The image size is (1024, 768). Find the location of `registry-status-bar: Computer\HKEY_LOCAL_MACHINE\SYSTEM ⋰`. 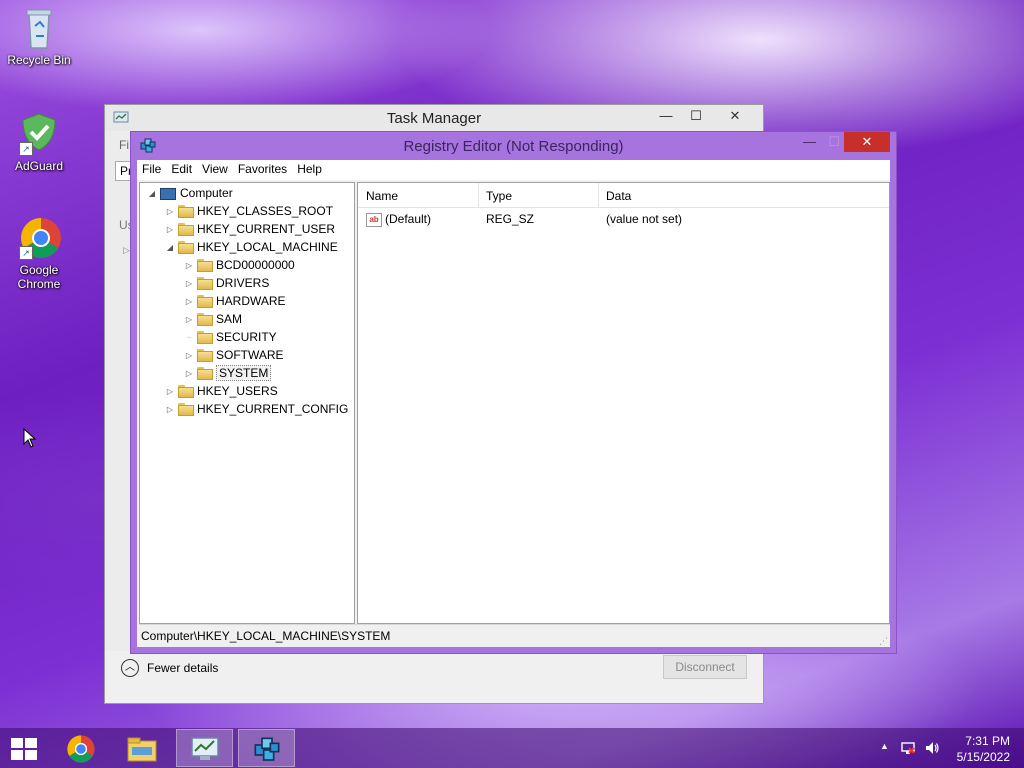

registry-status-bar: Computer\HKEY_LOCAL_MACHINE\SYSTEM ⋰ is located at coordinates (514, 635).